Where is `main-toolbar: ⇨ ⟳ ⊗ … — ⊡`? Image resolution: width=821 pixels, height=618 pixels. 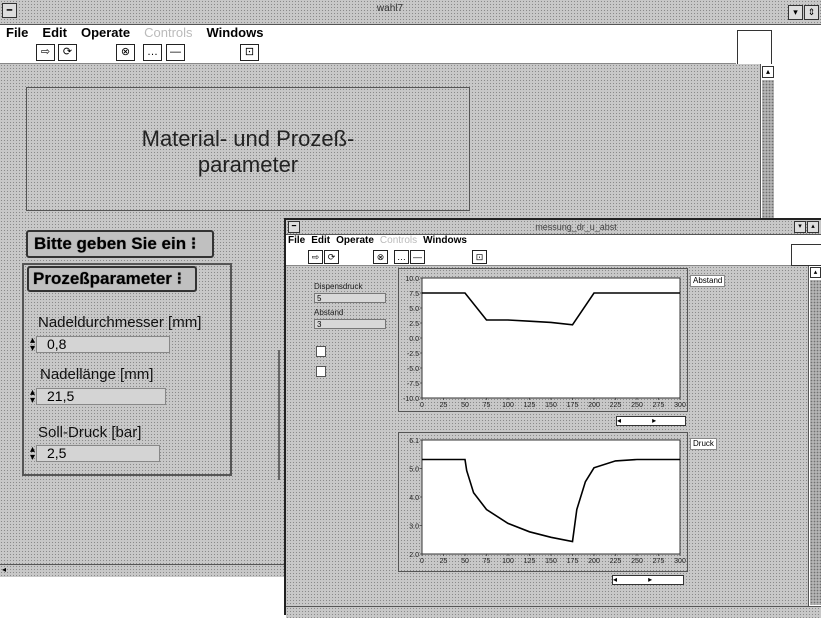 main-toolbar: ⇨ ⟳ ⊗ … — ⊡ is located at coordinates (368, 52).